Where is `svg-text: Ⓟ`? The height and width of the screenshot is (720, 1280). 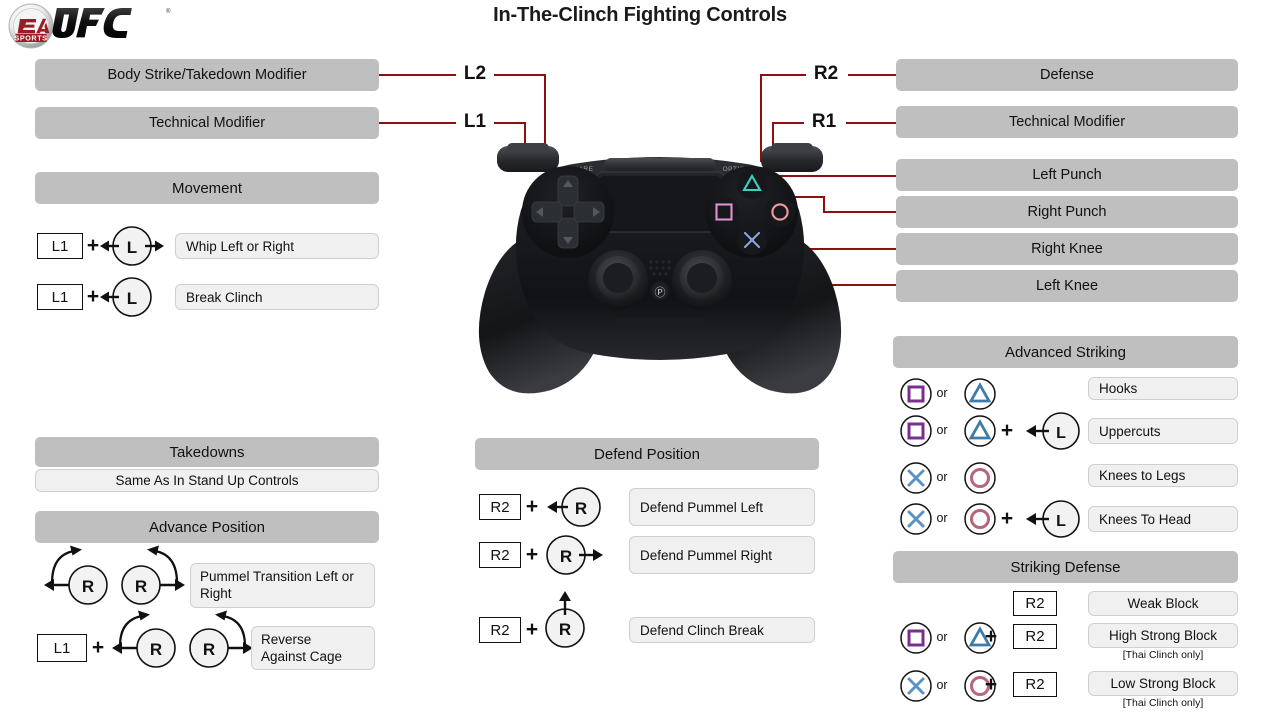 svg-text: Ⓟ is located at coordinates (660, 292).